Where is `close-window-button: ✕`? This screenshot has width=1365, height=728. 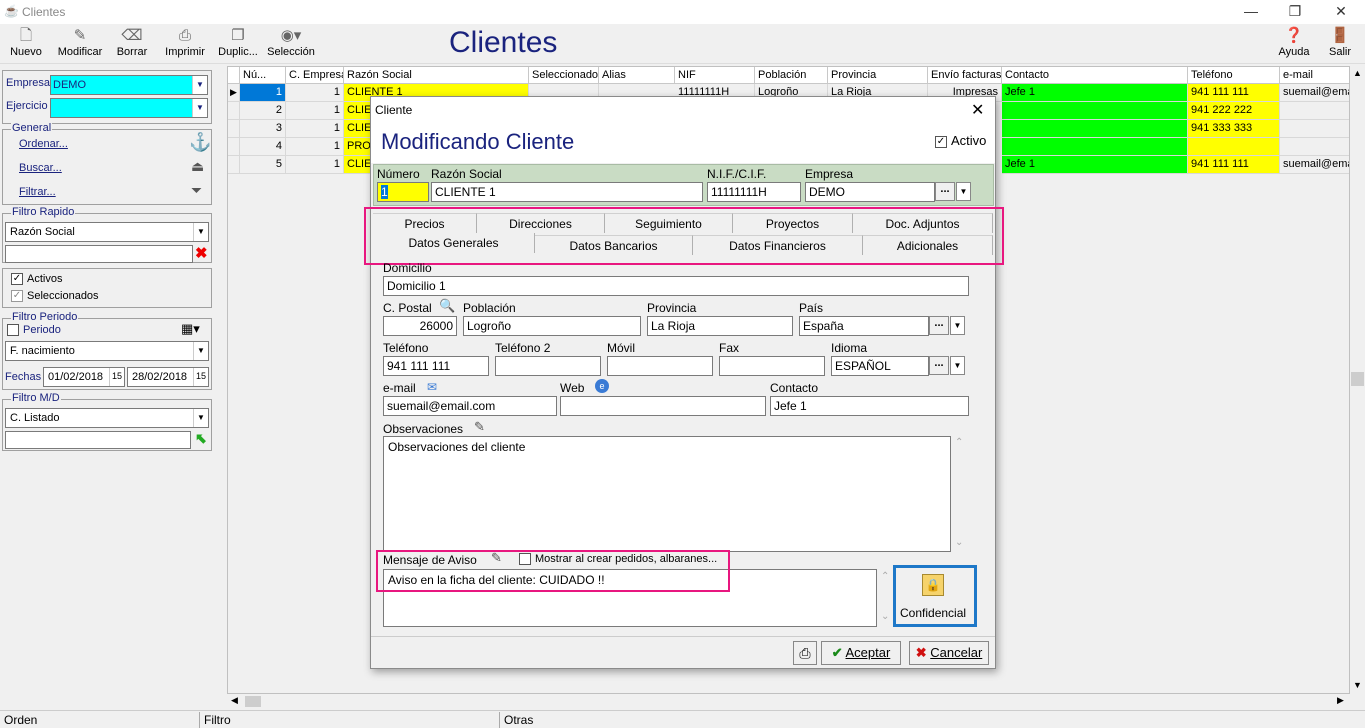 close-window-button: ✕ is located at coordinates (1341, 12).